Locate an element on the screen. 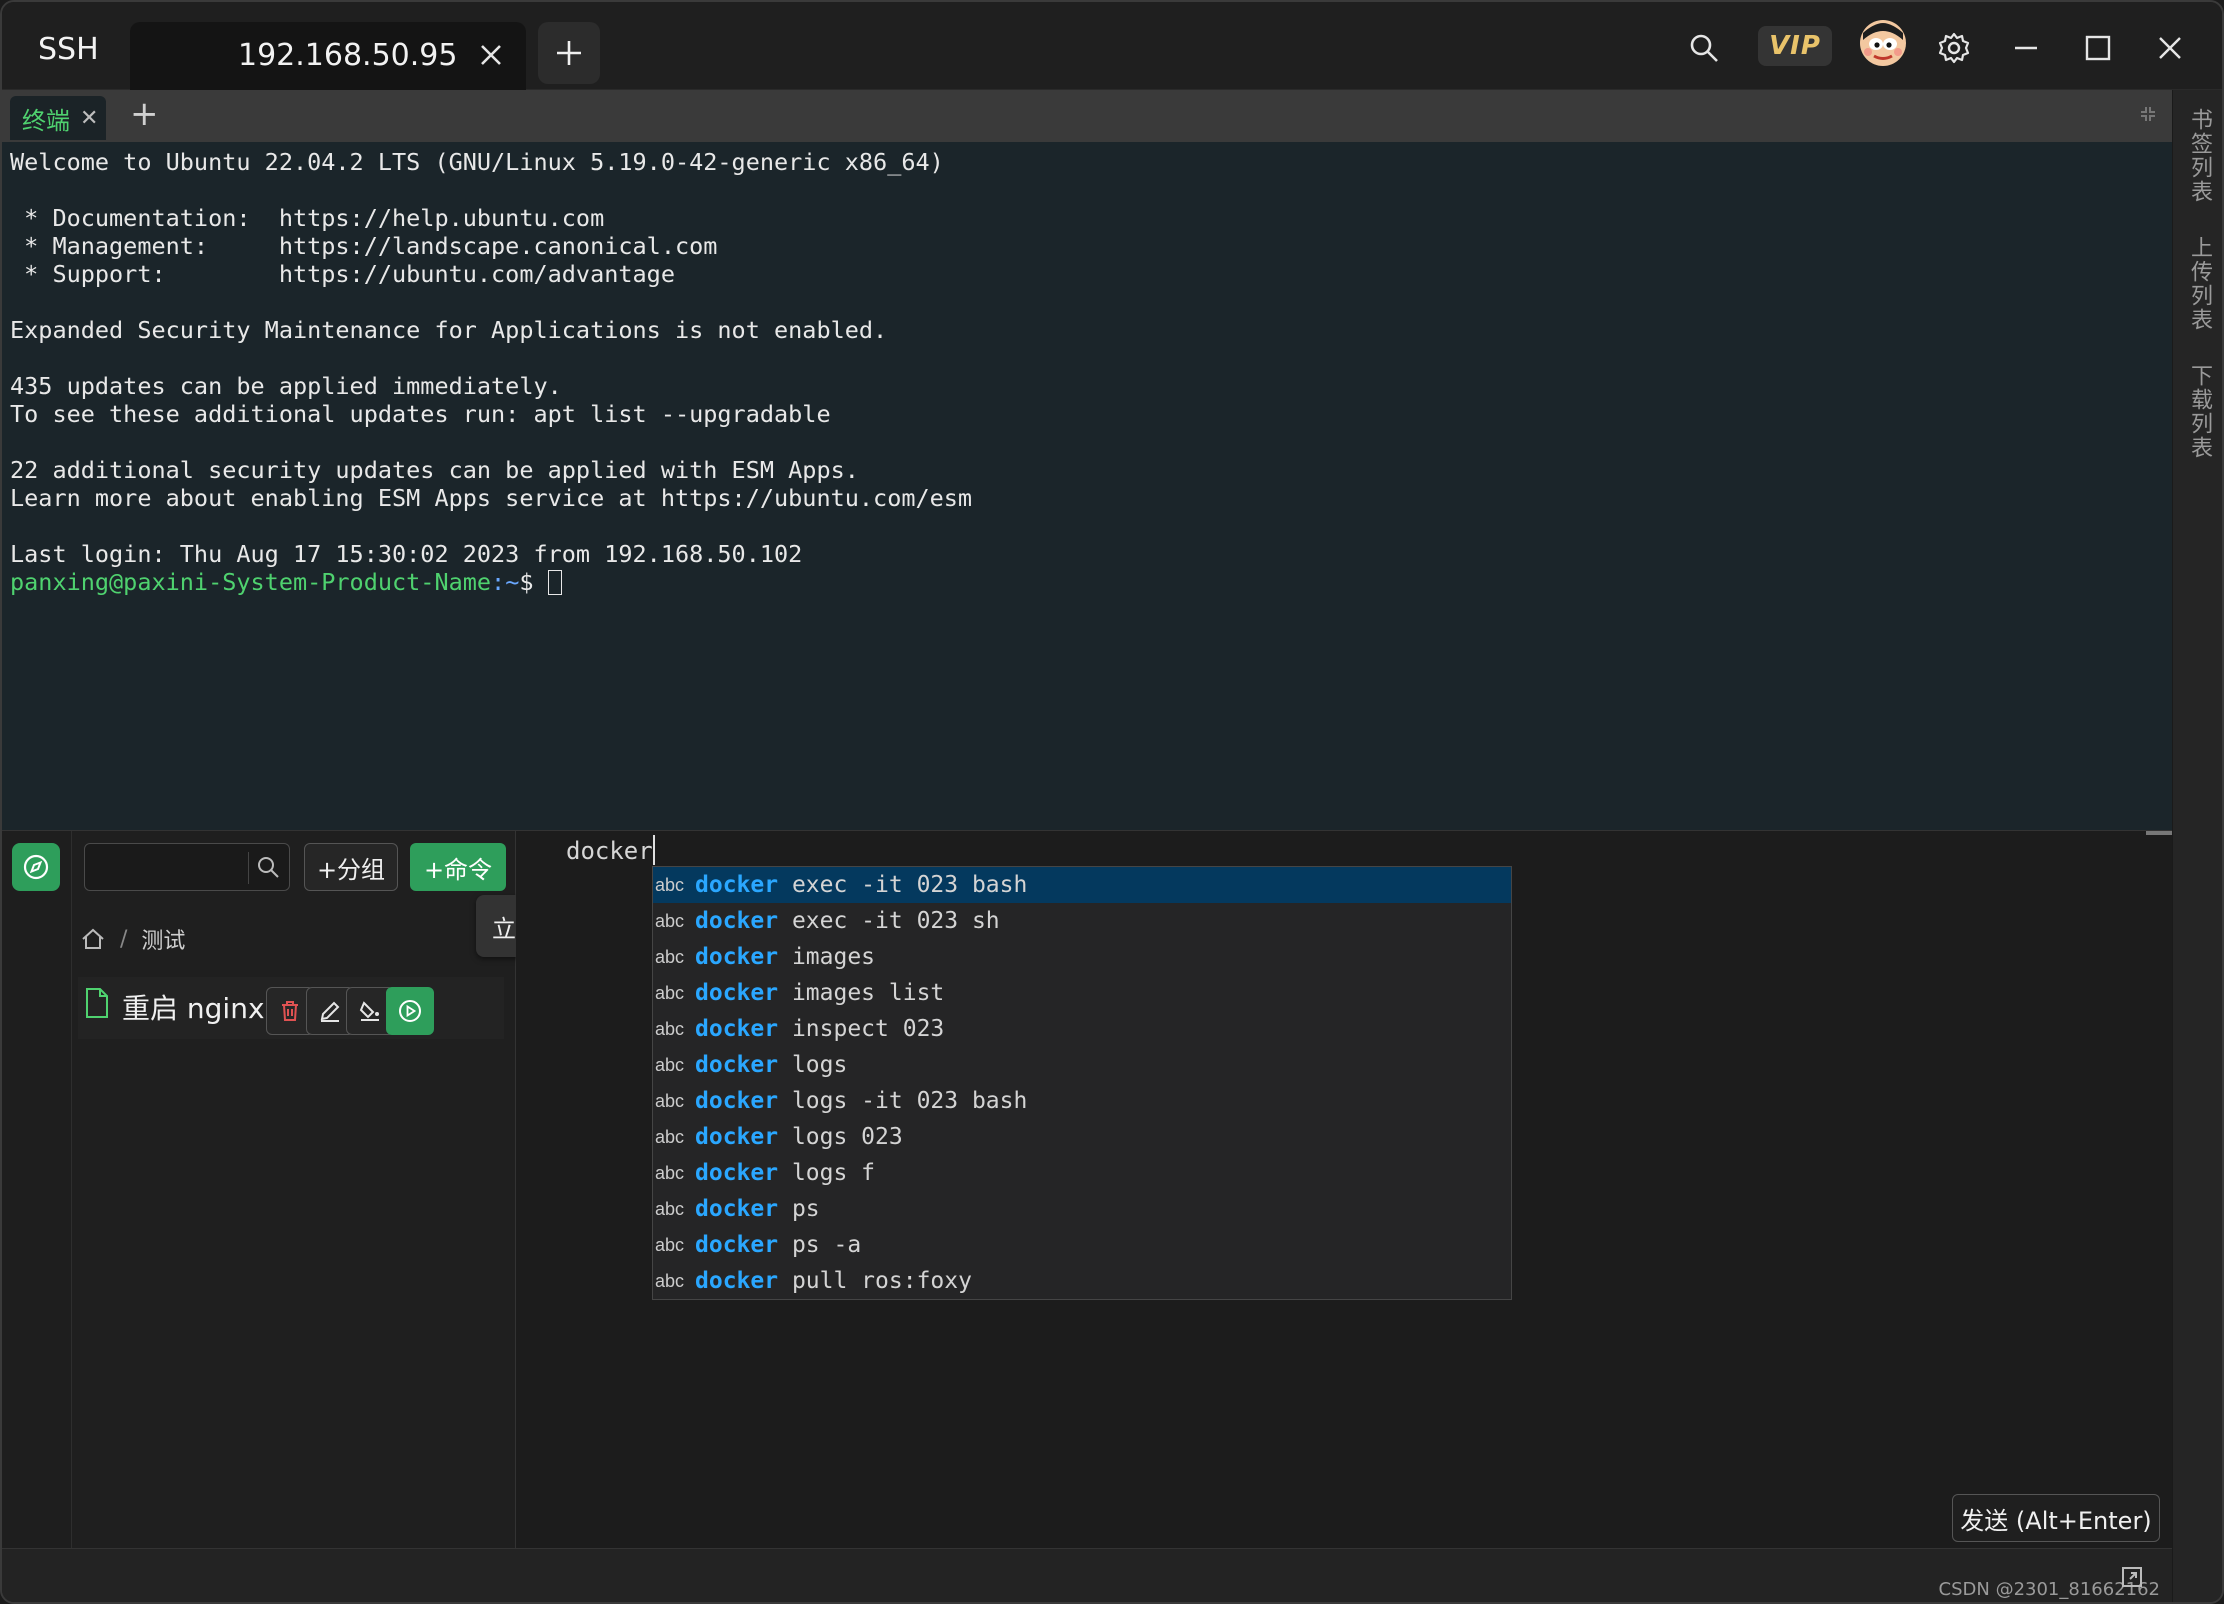  suggestion-item: abc docker ps -a is located at coordinates (1082, 1245).